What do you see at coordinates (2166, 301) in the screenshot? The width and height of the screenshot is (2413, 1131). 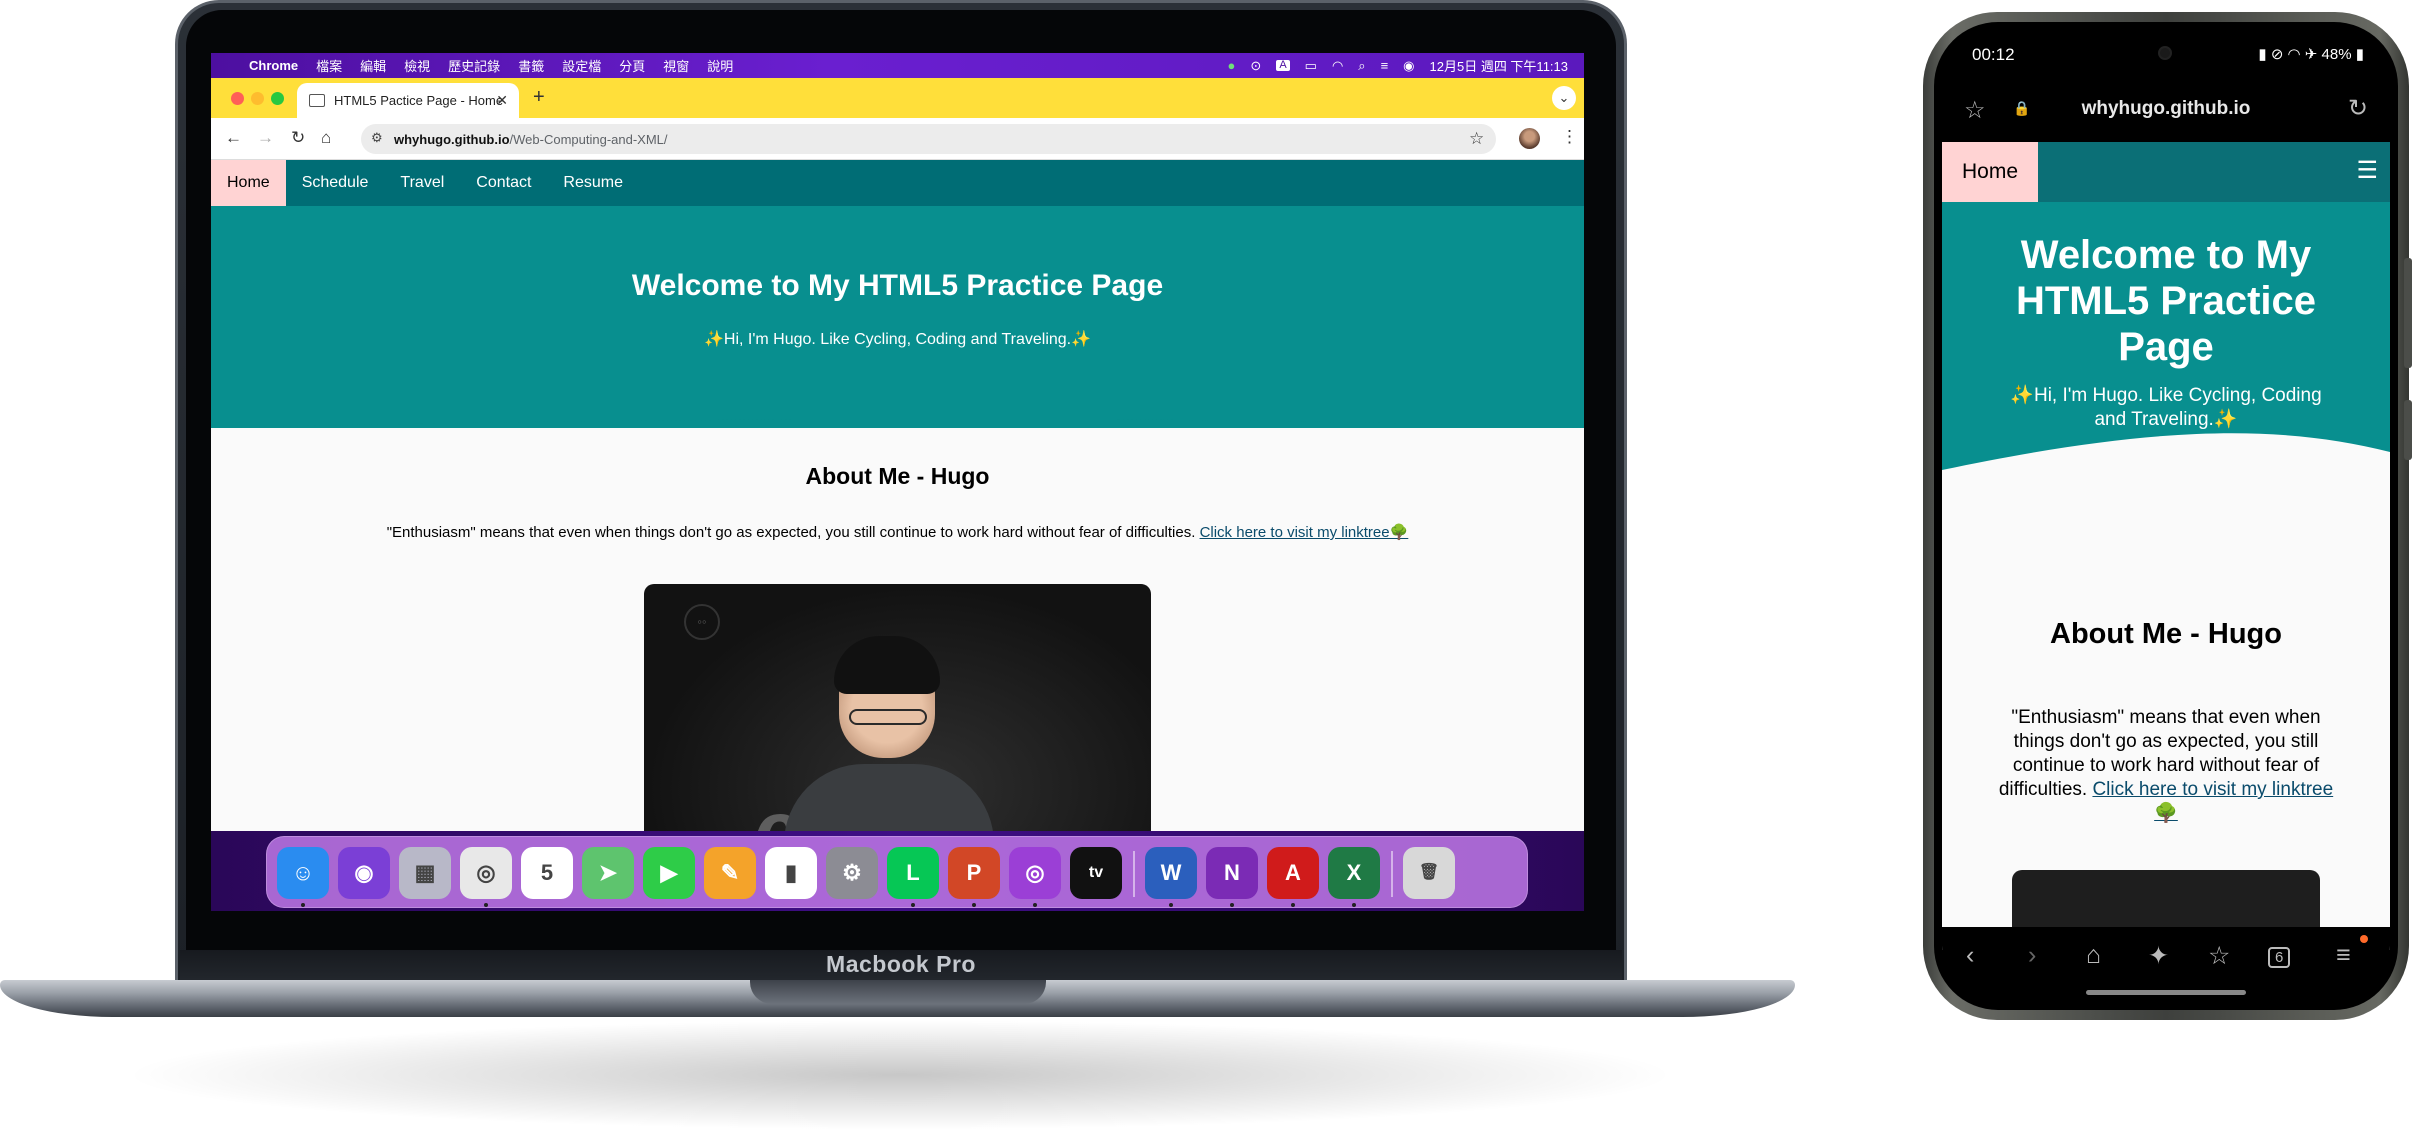 I see `mobile-hero-title: Welcome to My HTML5 Practice Page` at bounding box center [2166, 301].